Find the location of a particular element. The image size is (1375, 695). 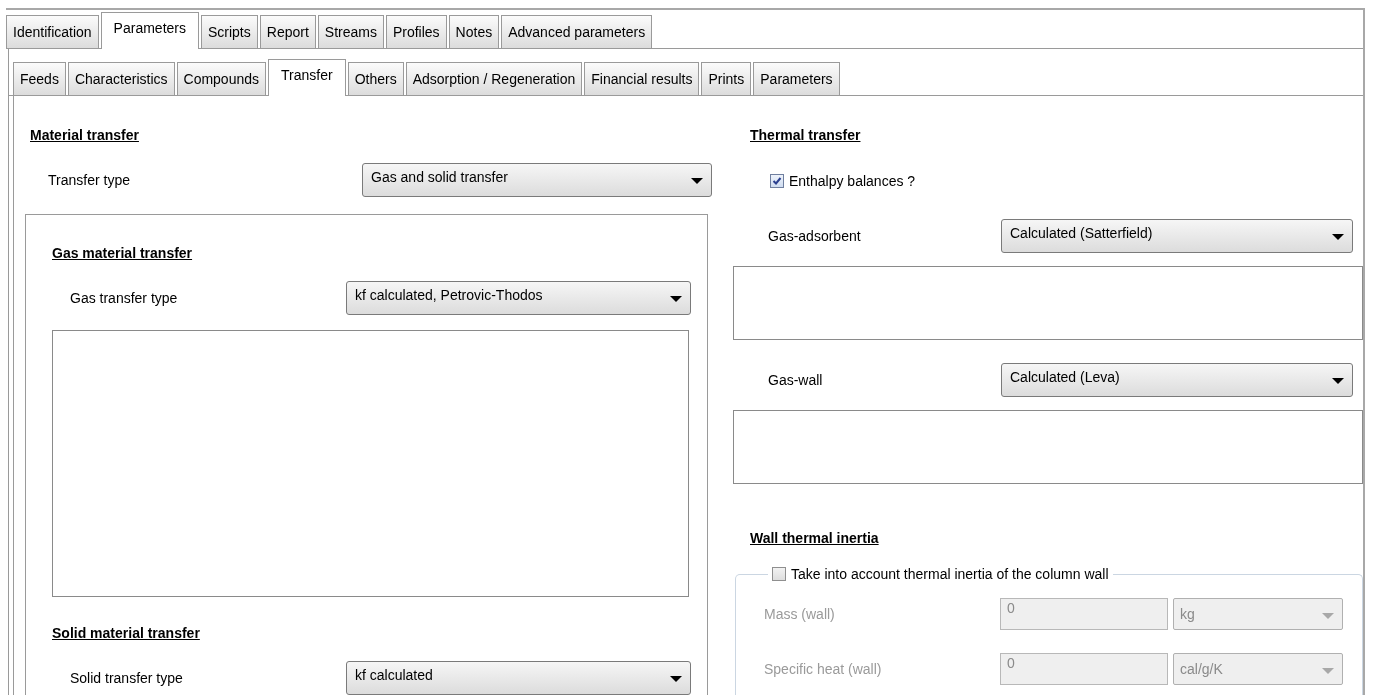

dropdown: Calculated (Leva) is located at coordinates (1177, 380).